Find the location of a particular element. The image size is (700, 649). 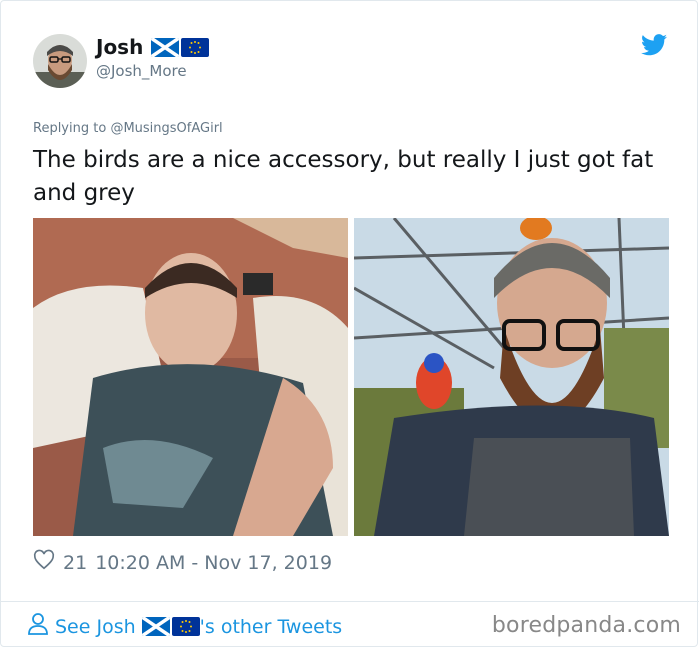

replying-to: Replying to @MusingsOfAGirl is located at coordinates (128, 128).